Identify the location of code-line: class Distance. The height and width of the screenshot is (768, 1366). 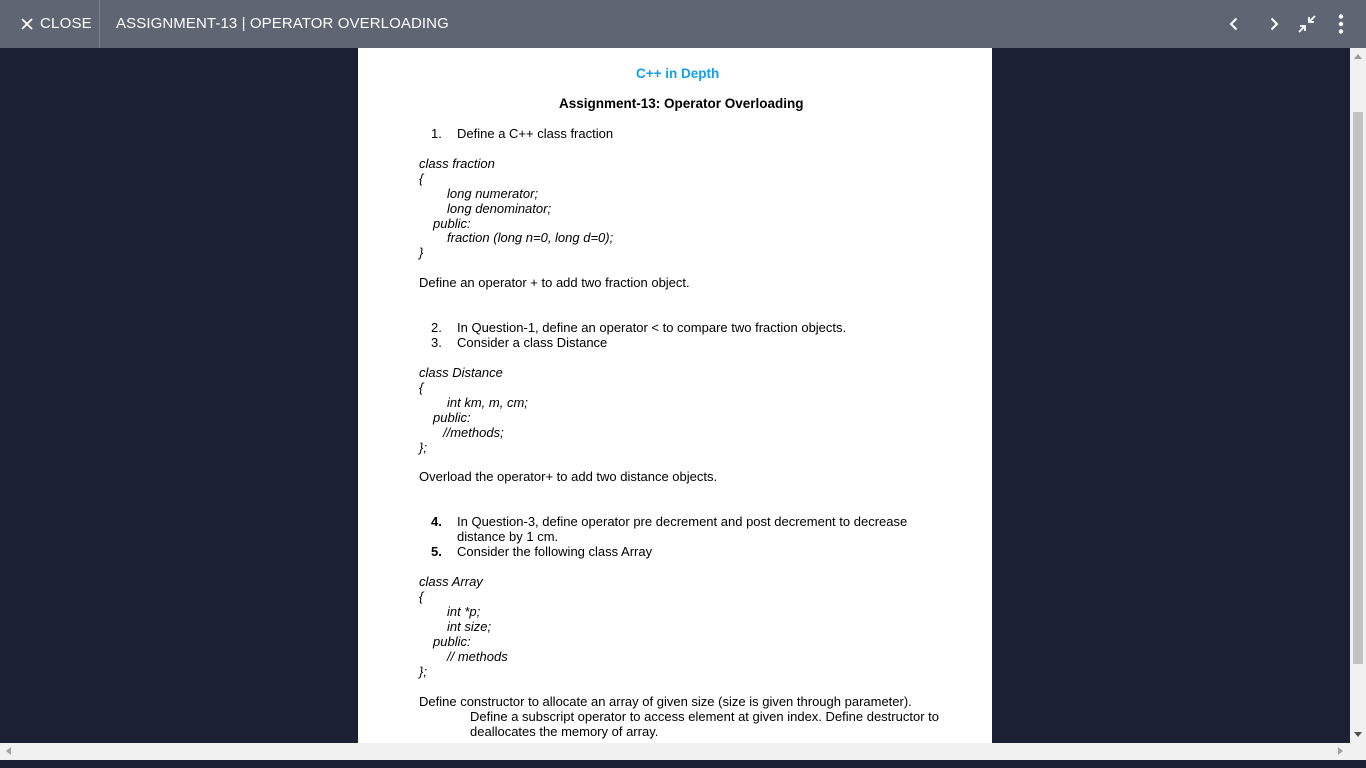
(461, 372).